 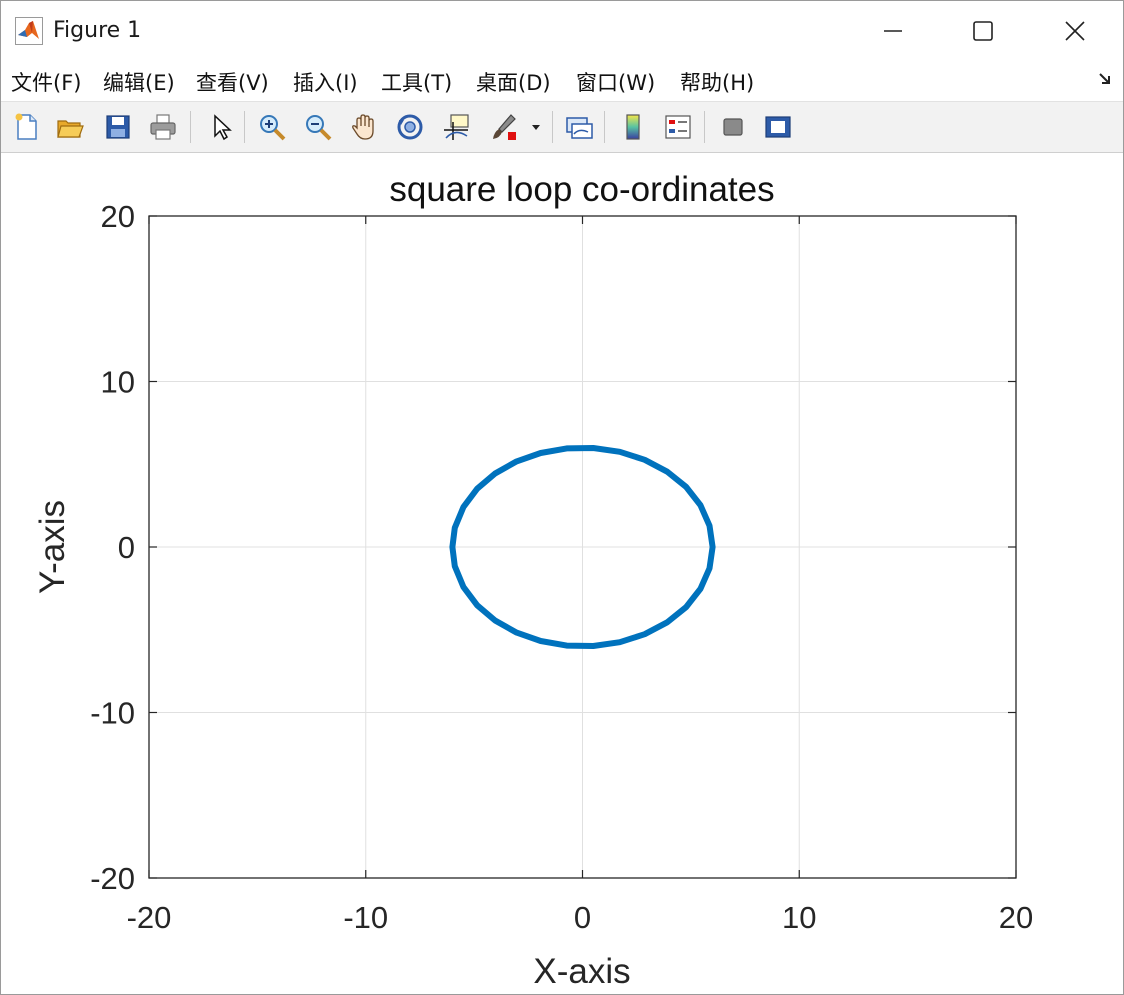 I want to click on legend-icon, so click(x=678, y=127).